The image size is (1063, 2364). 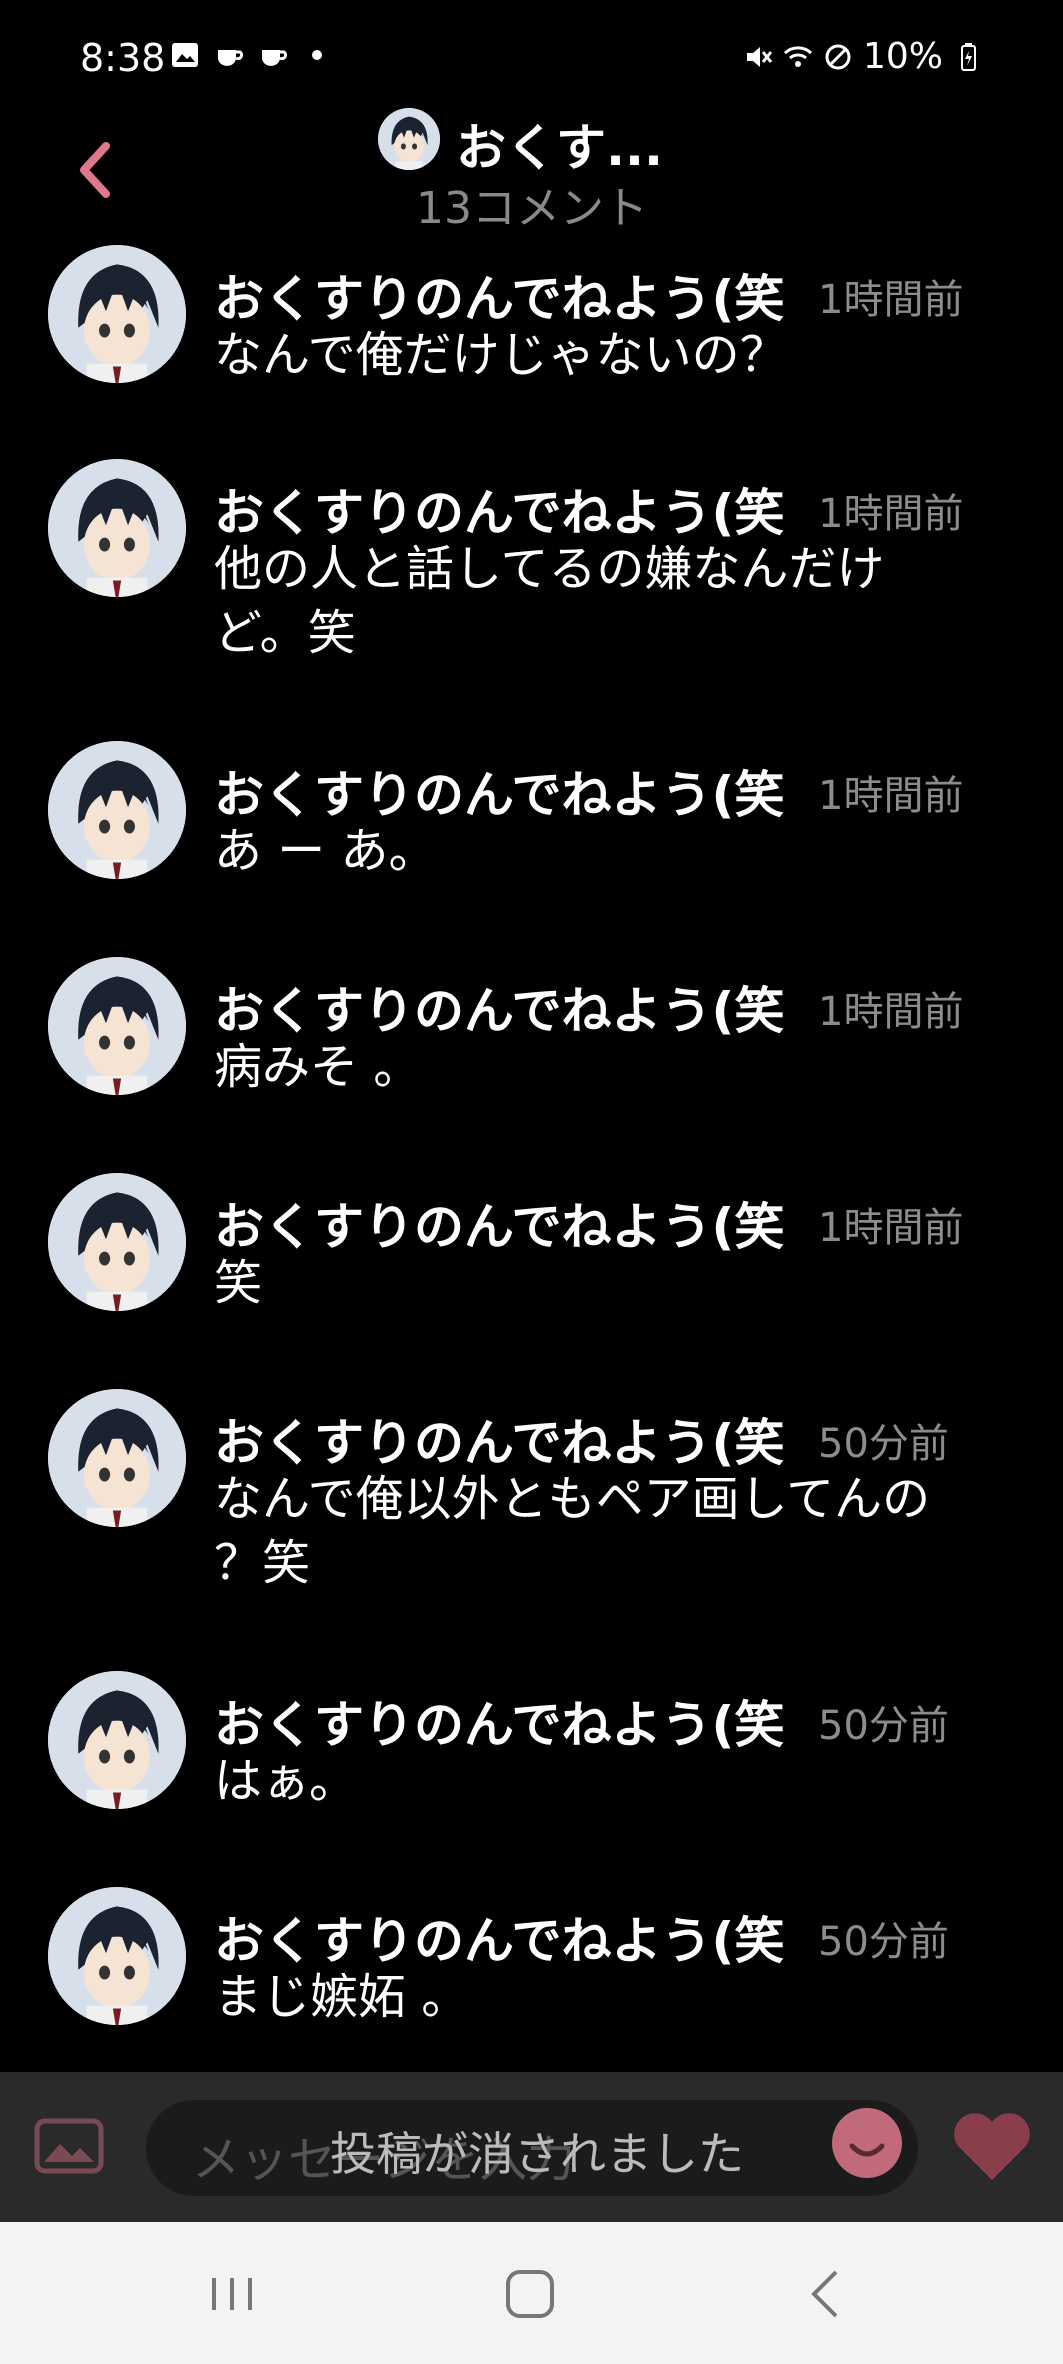 What do you see at coordinates (123, 58) in the screenshot?
I see `status-time: 8:38` at bounding box center [123, 58].